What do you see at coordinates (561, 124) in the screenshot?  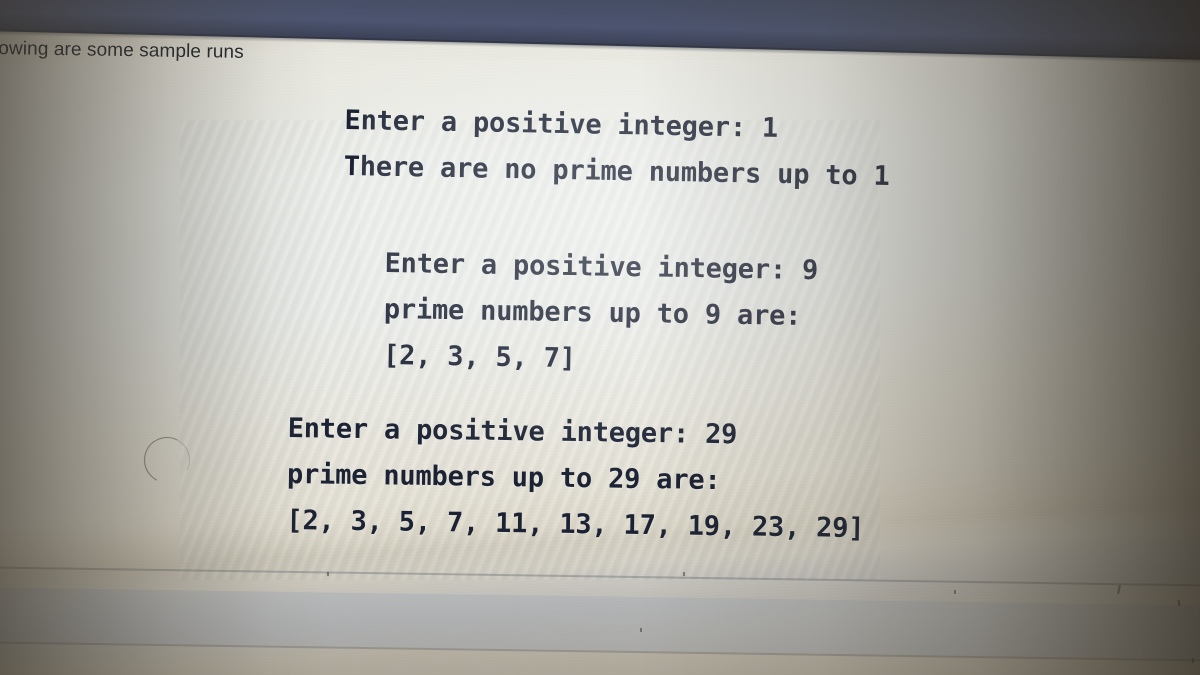 I see `console-line-prompt: Enter a positive integer: 1` at bounding box center [561, 124].